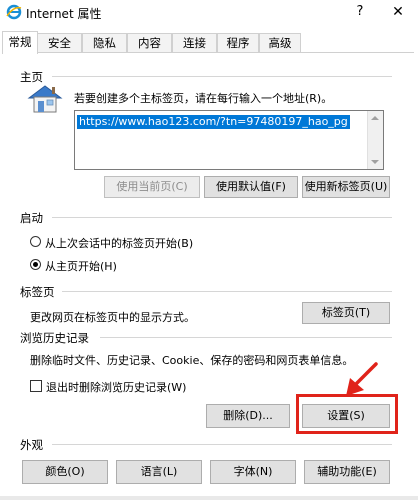 The height and width of the screenshot is (500, 418). What do you see at coordinates (222, 217) in the screenshot?
I see `startup-separator` at bounding box center [222, 217].